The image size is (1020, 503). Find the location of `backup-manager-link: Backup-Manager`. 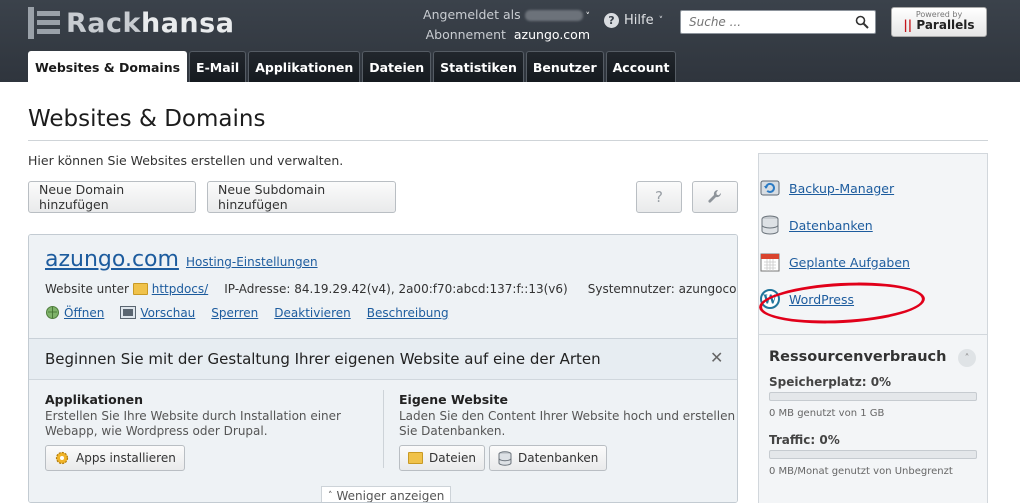

backup-manager-link: Backup-Manager is located at coordinates (841, 188).